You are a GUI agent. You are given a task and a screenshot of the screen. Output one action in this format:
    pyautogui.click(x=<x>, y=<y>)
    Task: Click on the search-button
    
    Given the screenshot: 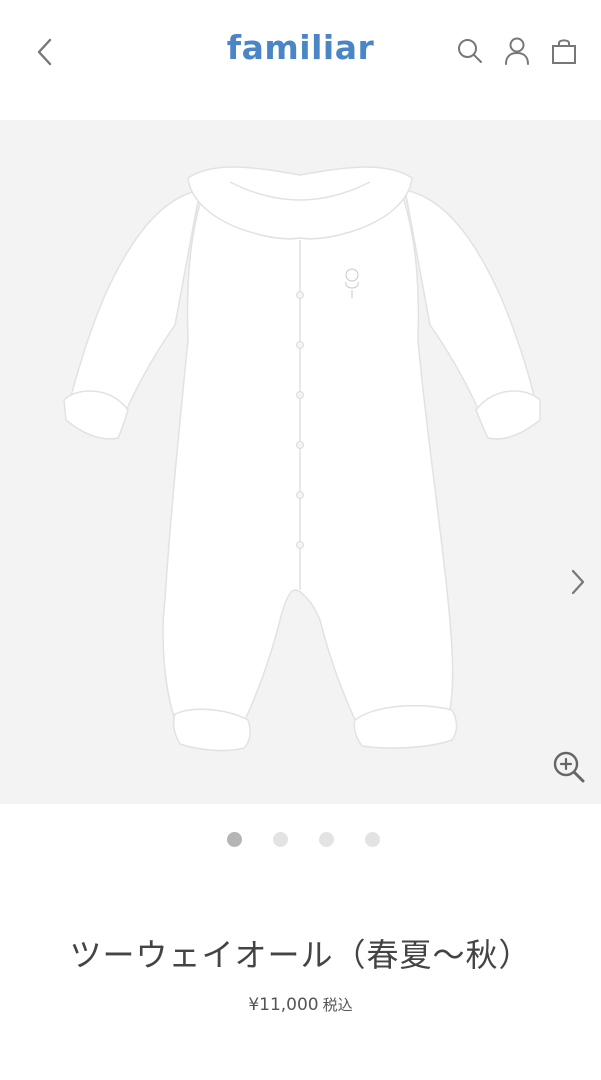 What is the action you would take?
    pyautogui.click(x=470, y=51)
    